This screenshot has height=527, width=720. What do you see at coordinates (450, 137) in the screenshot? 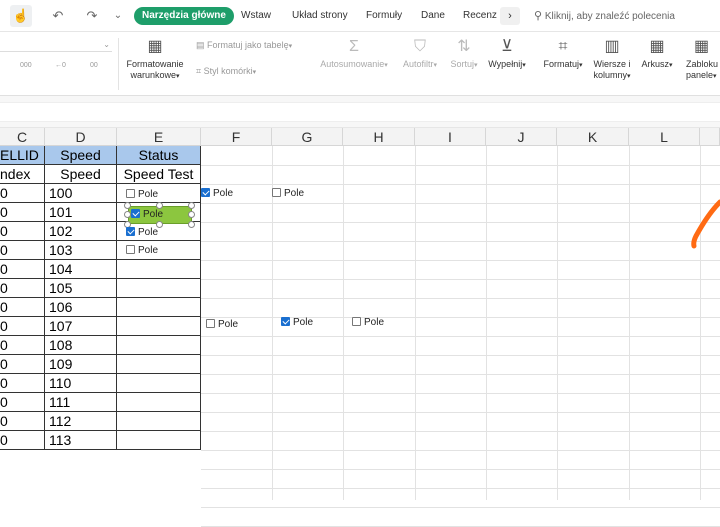
I see `column-header-i: I` at bounding box center [450, 137].